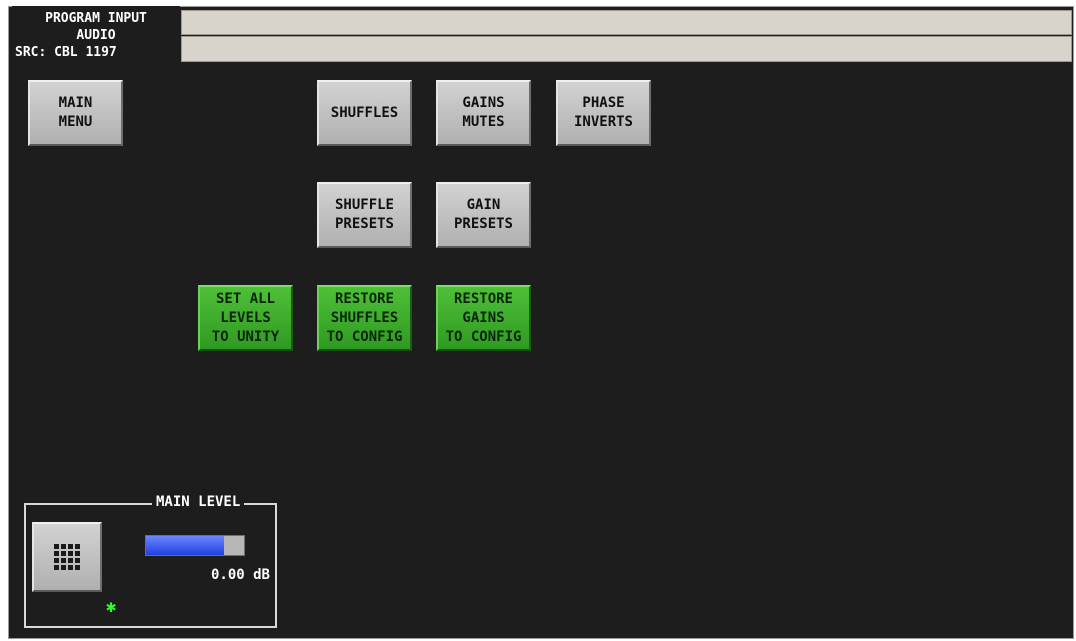  Describe the element at coordinates (364, 113) in the screenshot. I see `shuffles-button: SHUFFLES` at that location.